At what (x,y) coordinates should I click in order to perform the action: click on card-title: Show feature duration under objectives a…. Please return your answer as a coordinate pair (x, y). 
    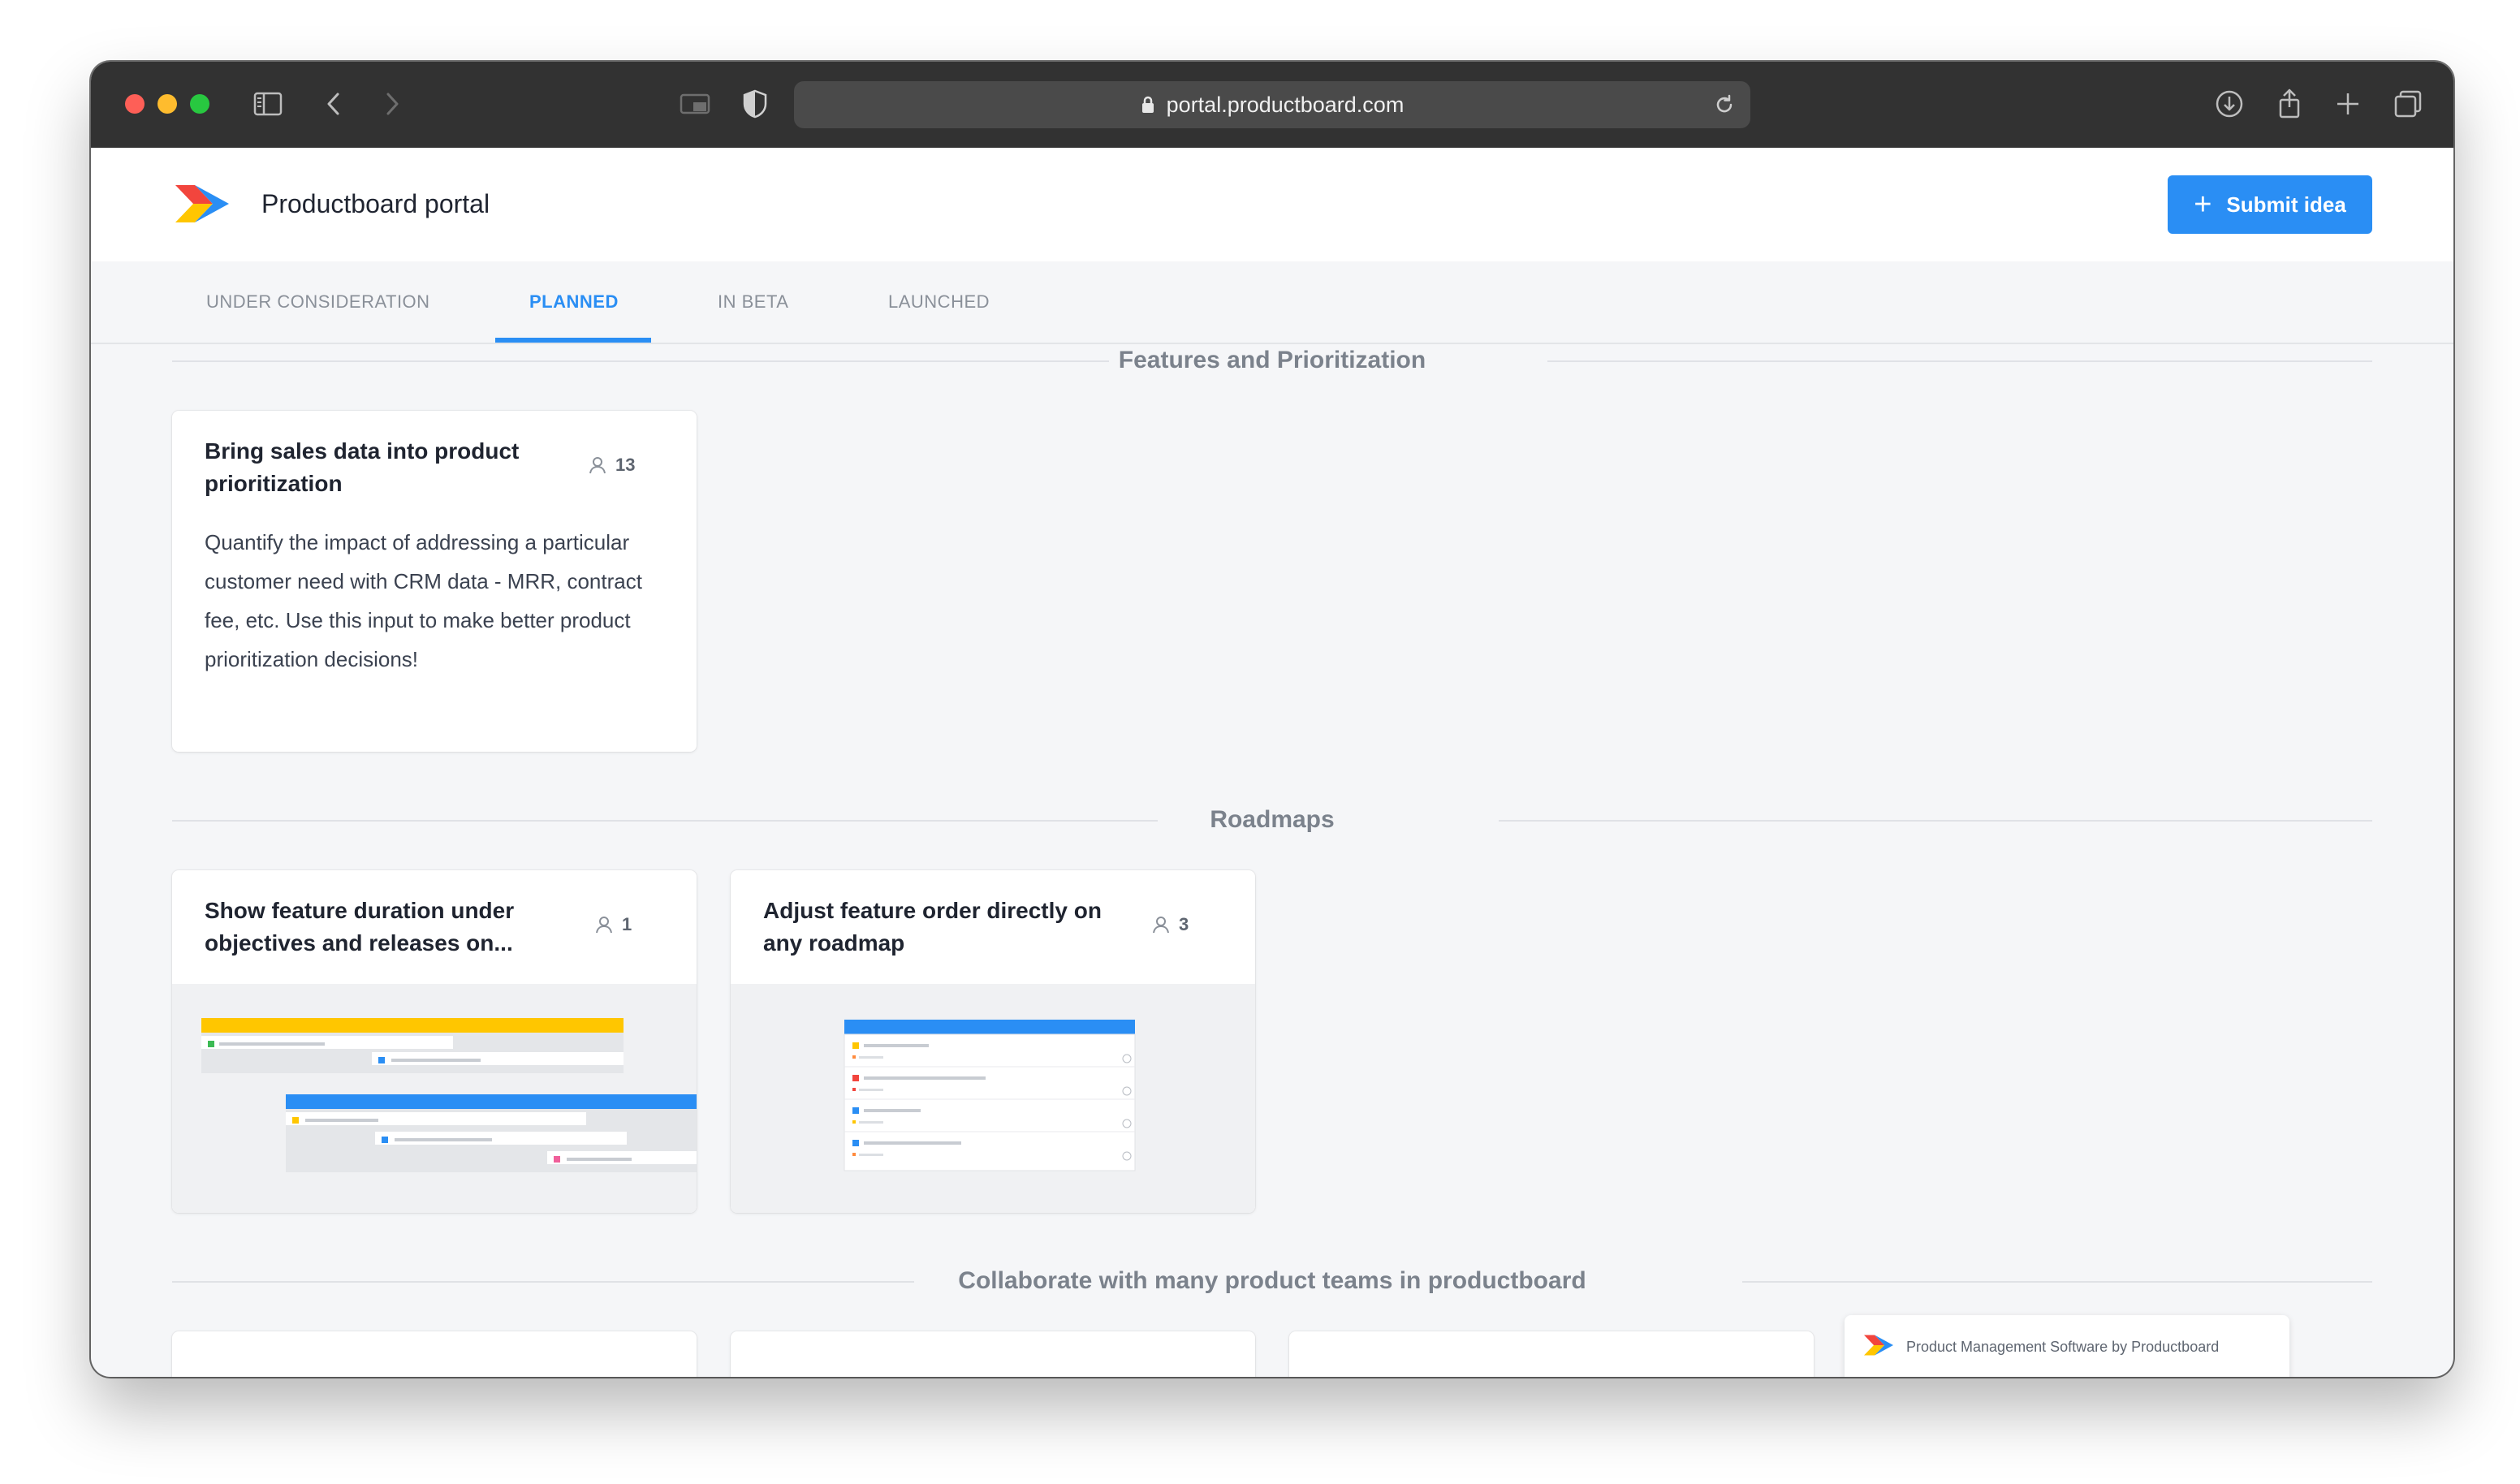
    Looking at the image, I should click on (383, 927).